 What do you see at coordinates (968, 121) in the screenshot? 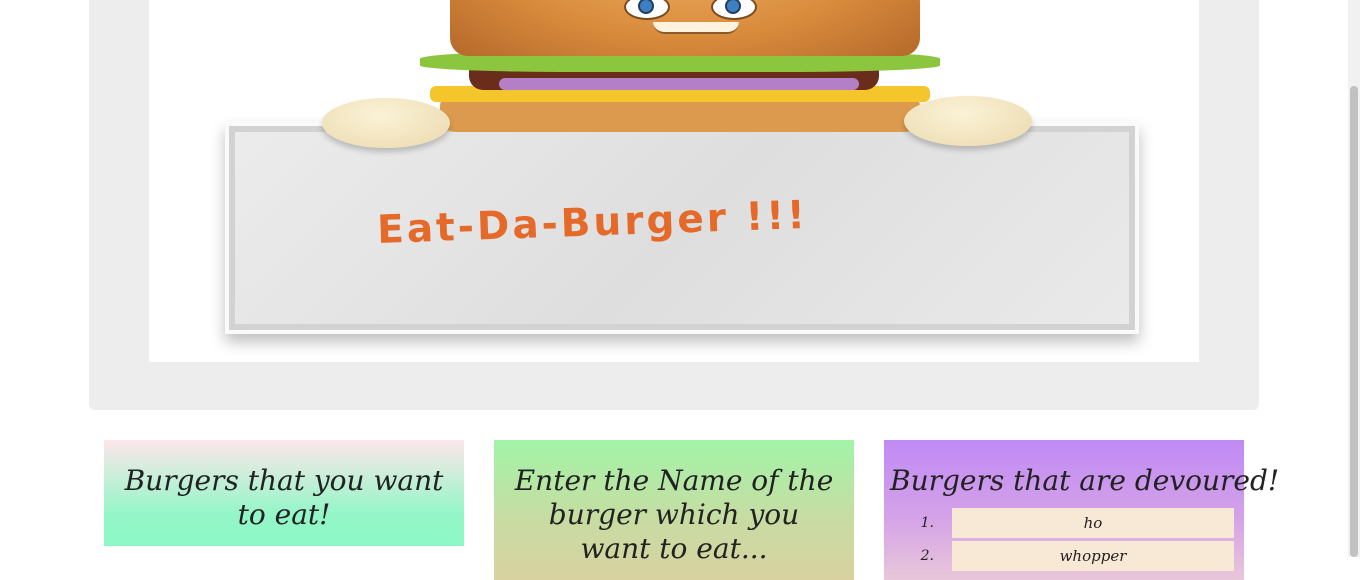
I see `right-hand-icon` at bounding box center [968, 121].